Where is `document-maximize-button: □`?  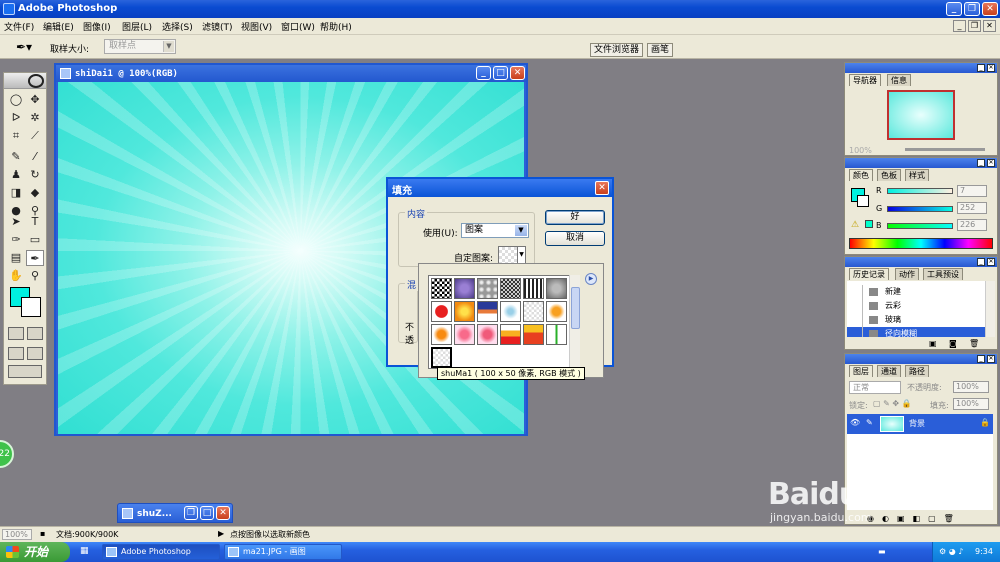 document-maximize-button: □ is located at coordinates (500, 73).